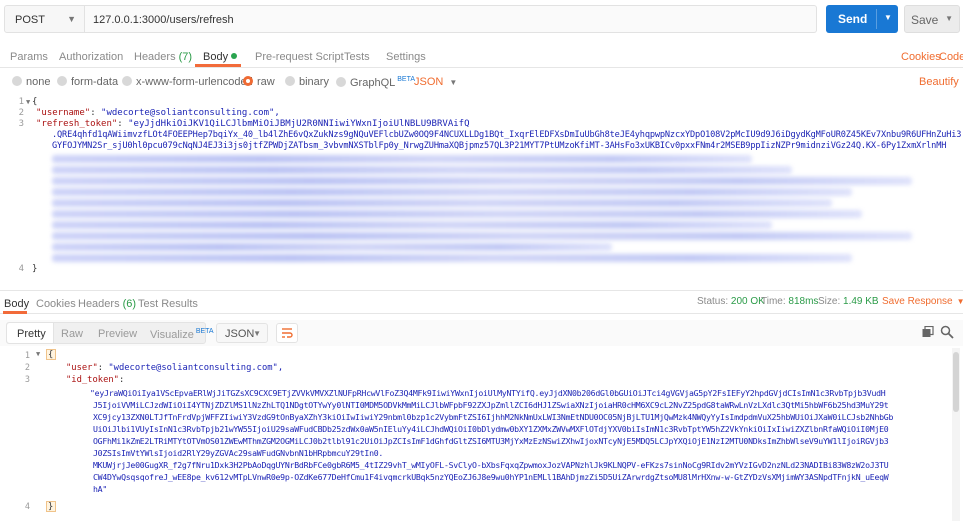 This screenshot has height=521, width=963. What do you see at coordinates (939, 82) in the screenshot?
I see `beautify-link: Beautify` at bounding box center [939, 82].